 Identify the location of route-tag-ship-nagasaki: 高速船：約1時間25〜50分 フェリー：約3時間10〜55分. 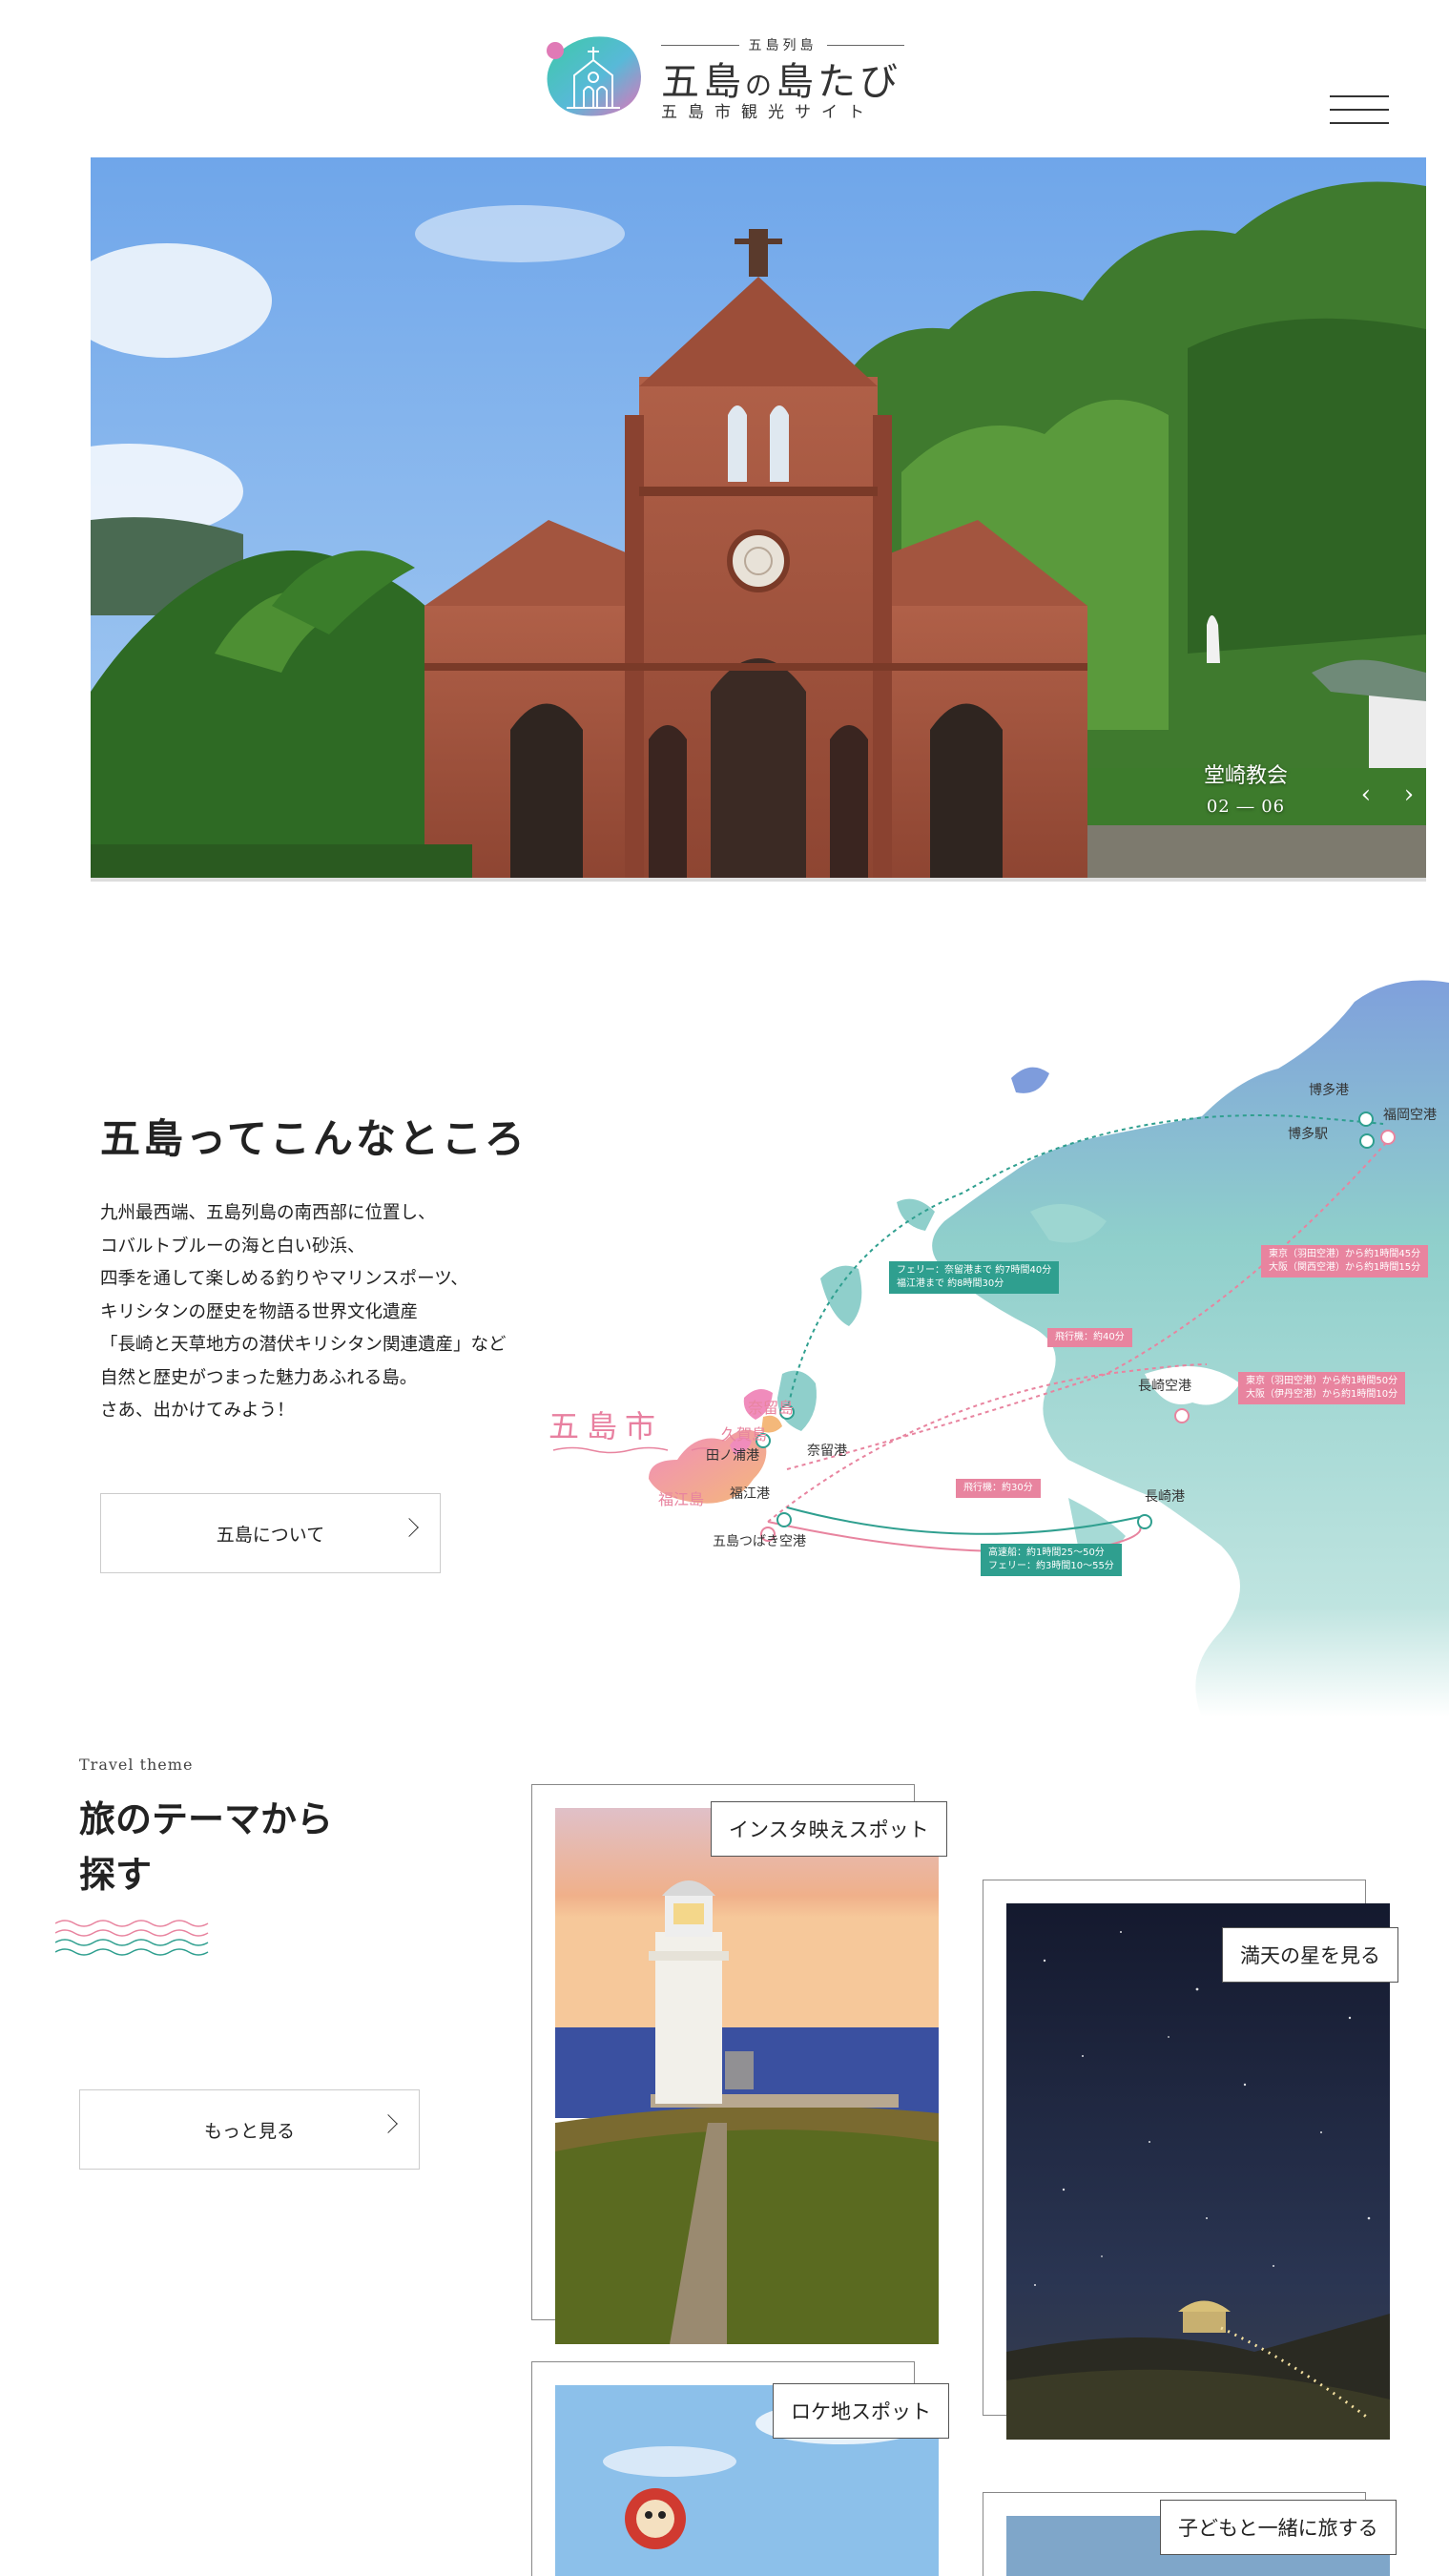
(1051, 1560).